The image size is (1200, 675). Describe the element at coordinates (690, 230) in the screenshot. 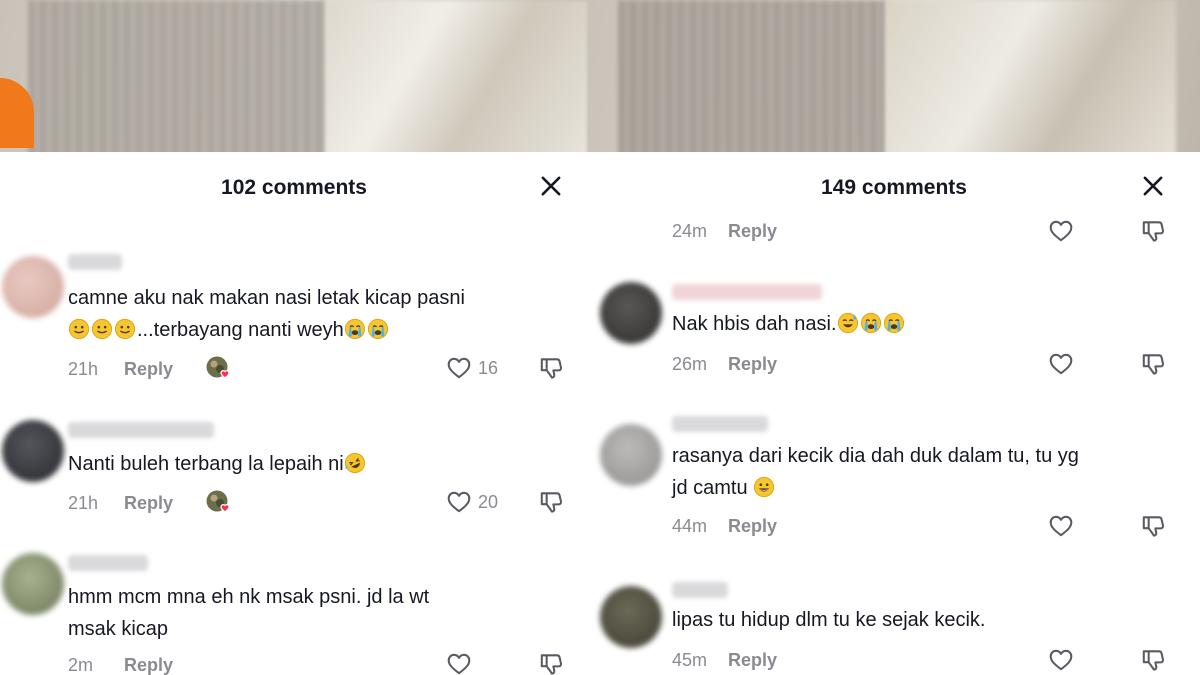

I see `comment-time: 24m` at that location.